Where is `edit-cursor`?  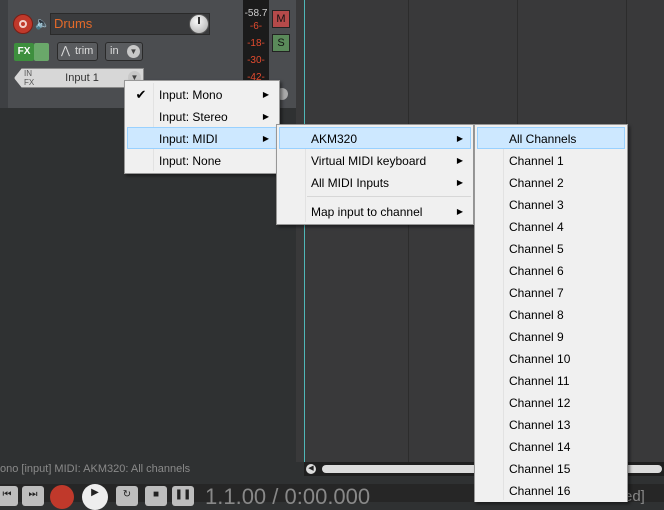 edit-cursor is located at coordinates (304, 231).